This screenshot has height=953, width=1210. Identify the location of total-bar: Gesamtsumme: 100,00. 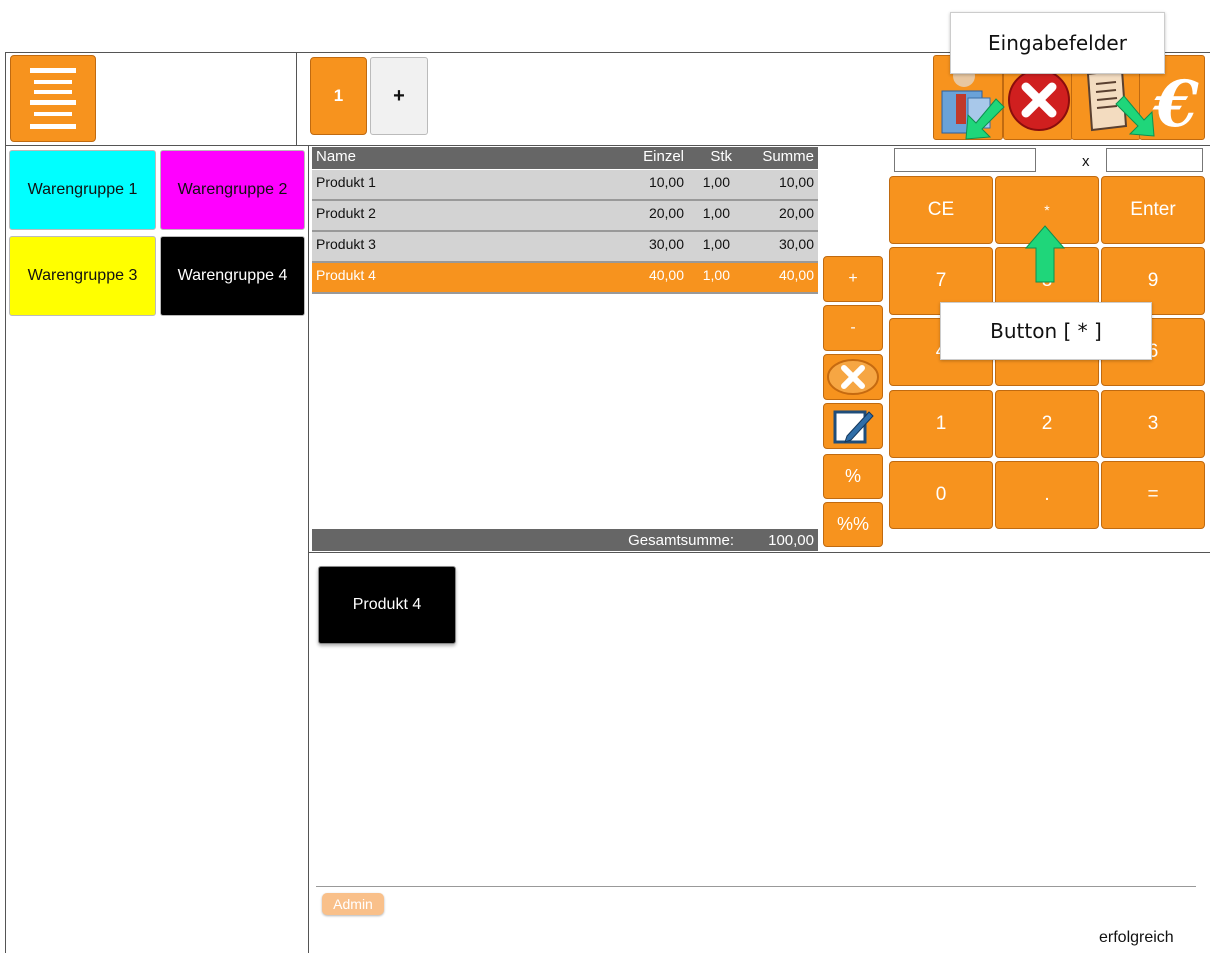
(565, 540).